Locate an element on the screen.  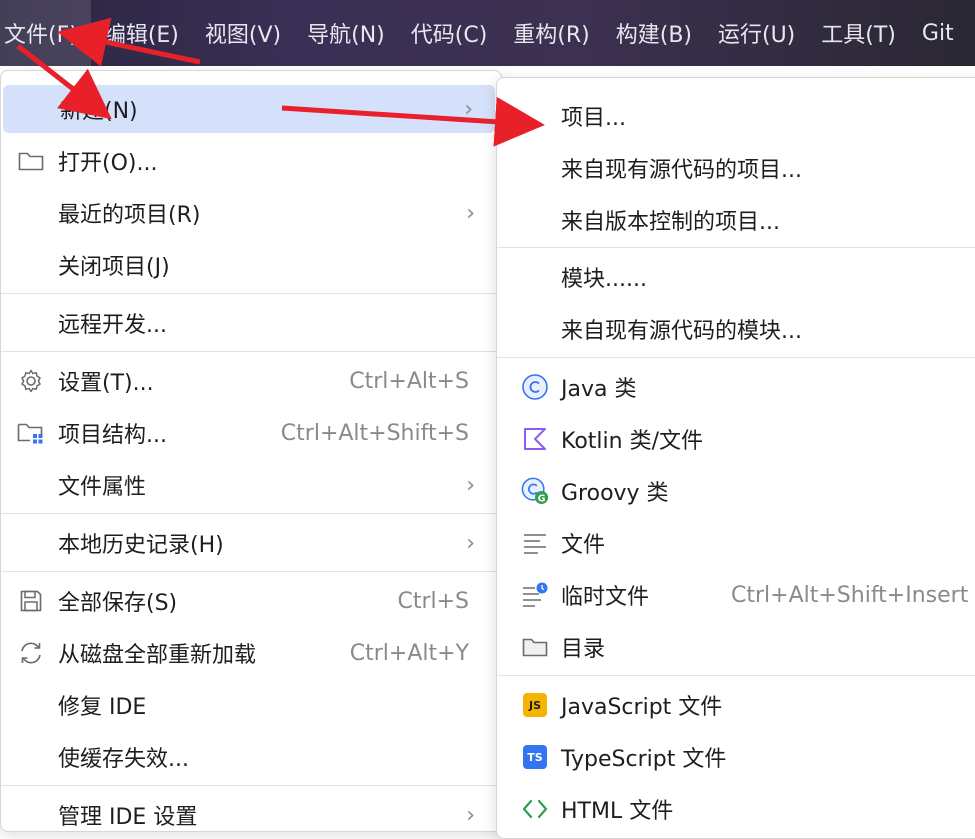
menu-build: 构建(B) is located at coordinates (654, 33).